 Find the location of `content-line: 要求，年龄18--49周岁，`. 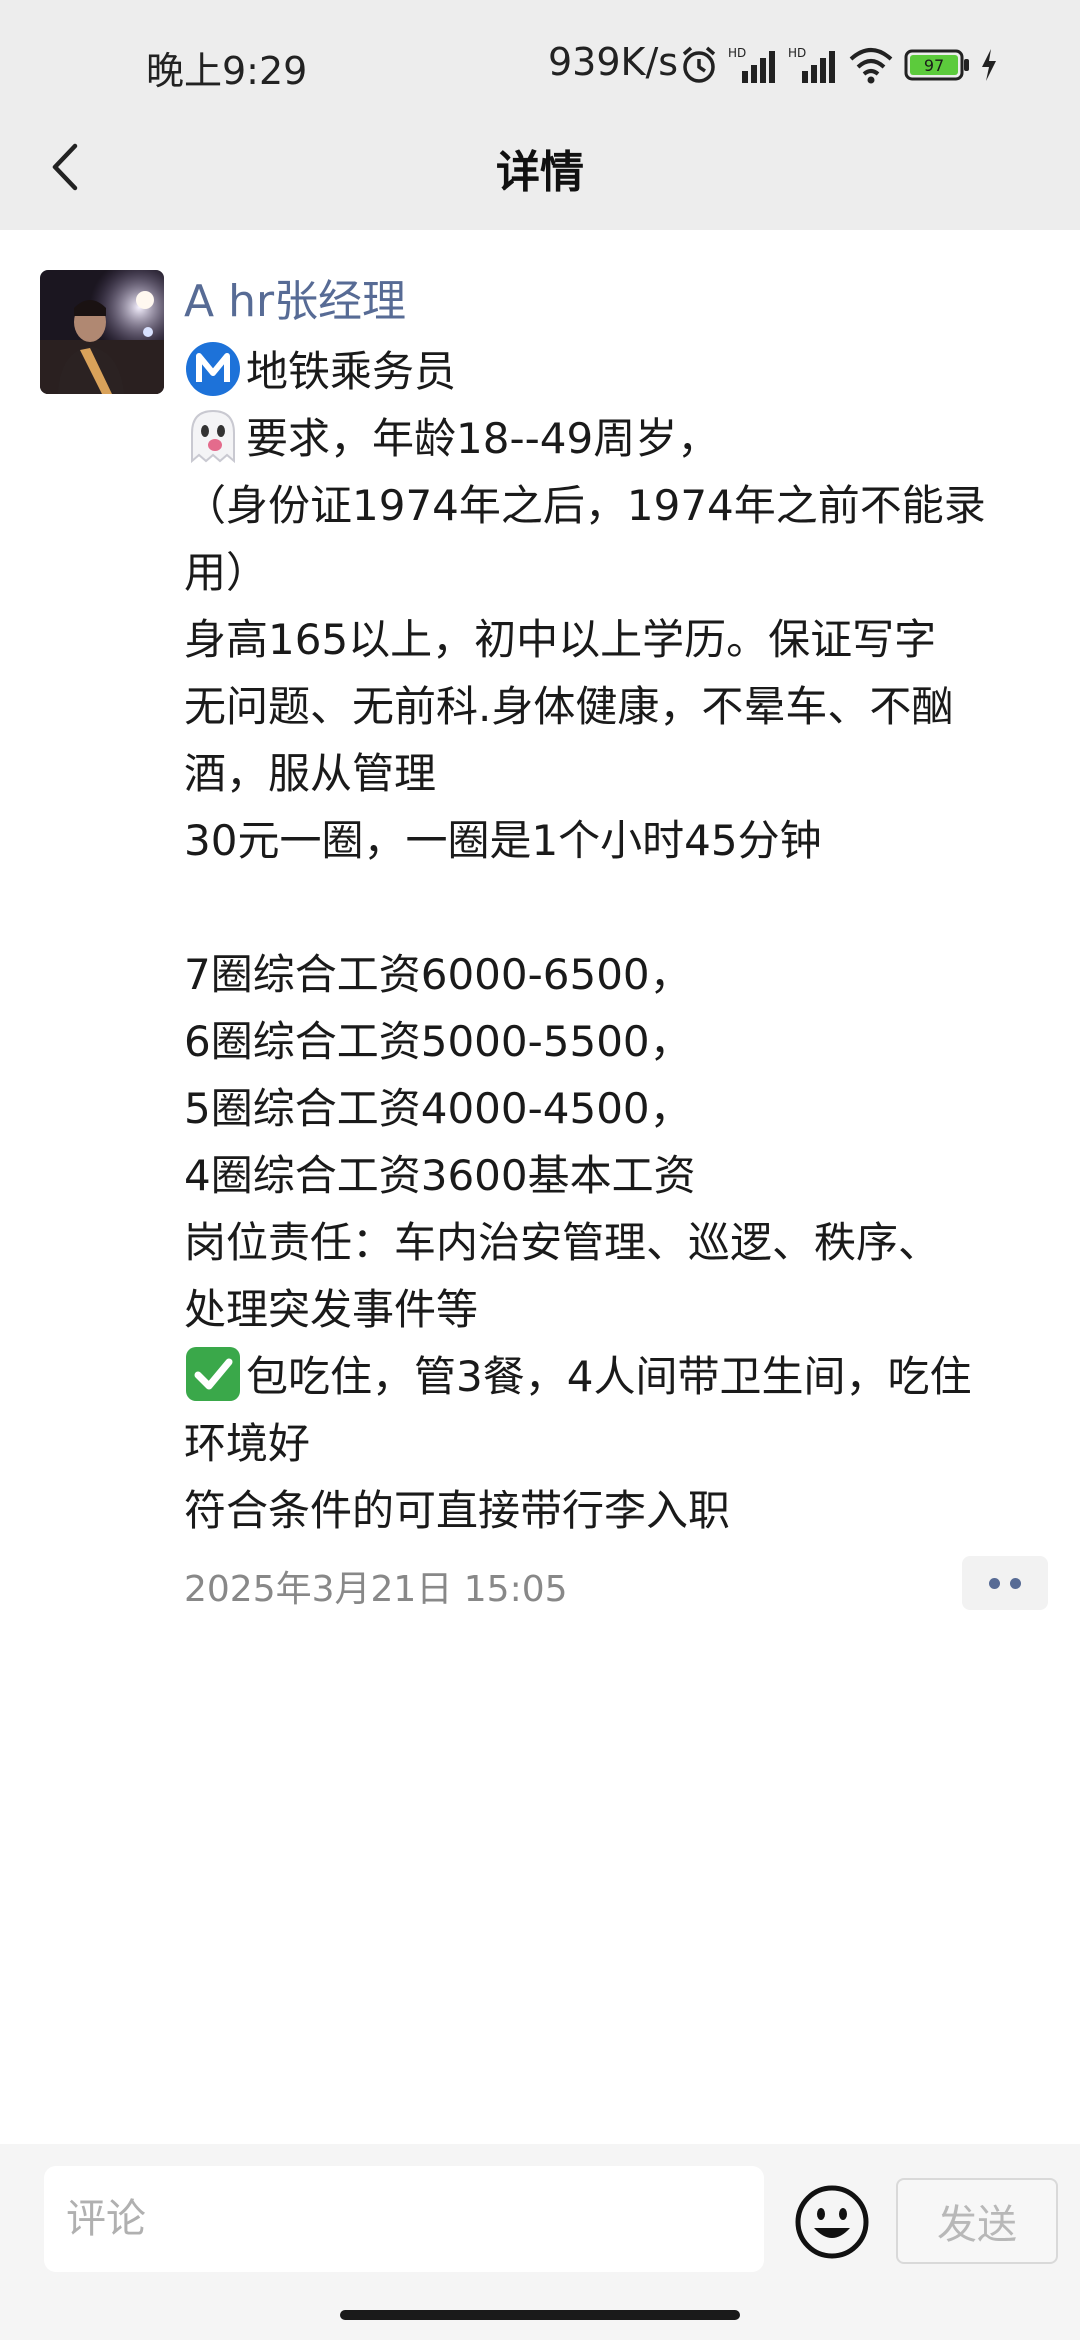

content-line: 要求，年龄18--49周岁， is located at coordinates (614, 438).